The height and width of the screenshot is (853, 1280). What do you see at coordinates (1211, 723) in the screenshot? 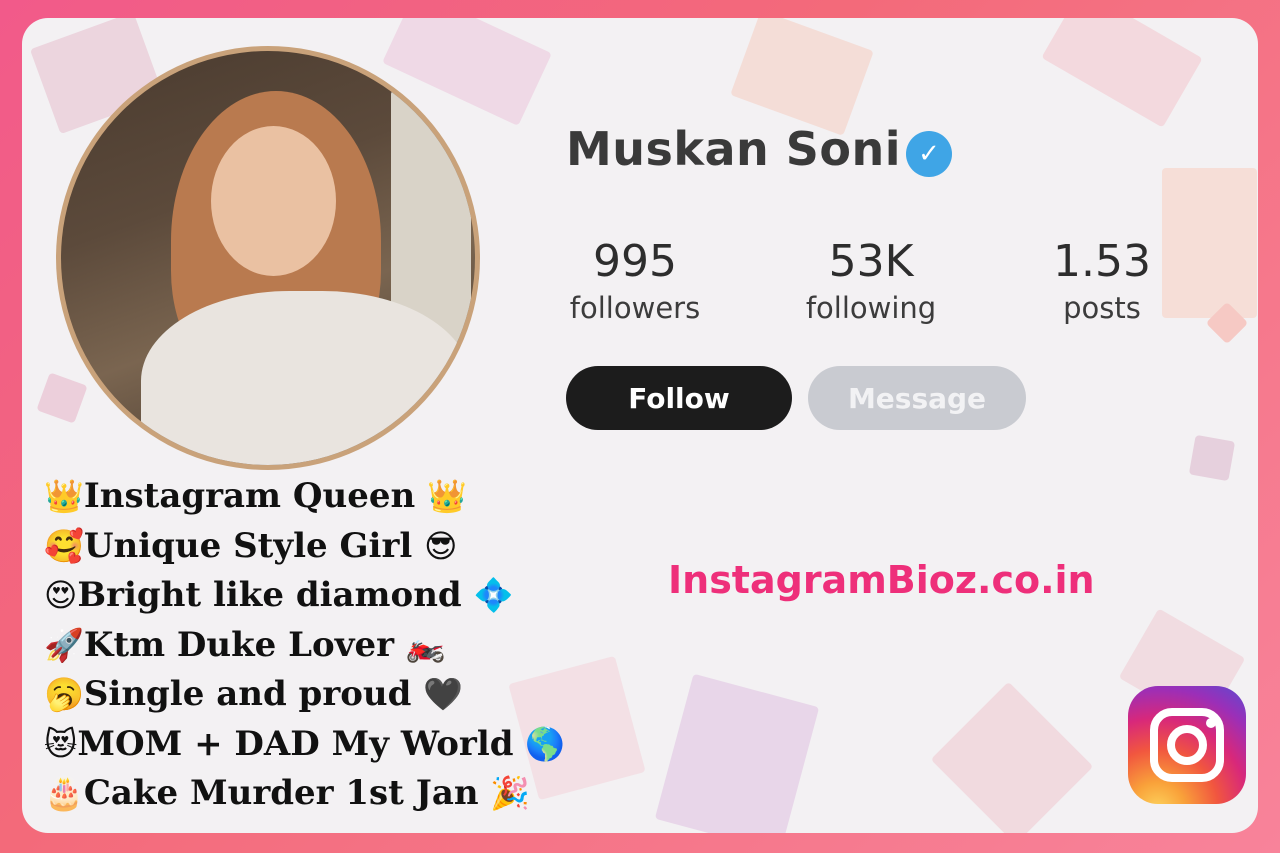
I see `instagram-logo-dot` at bounding box center [1211, 723].